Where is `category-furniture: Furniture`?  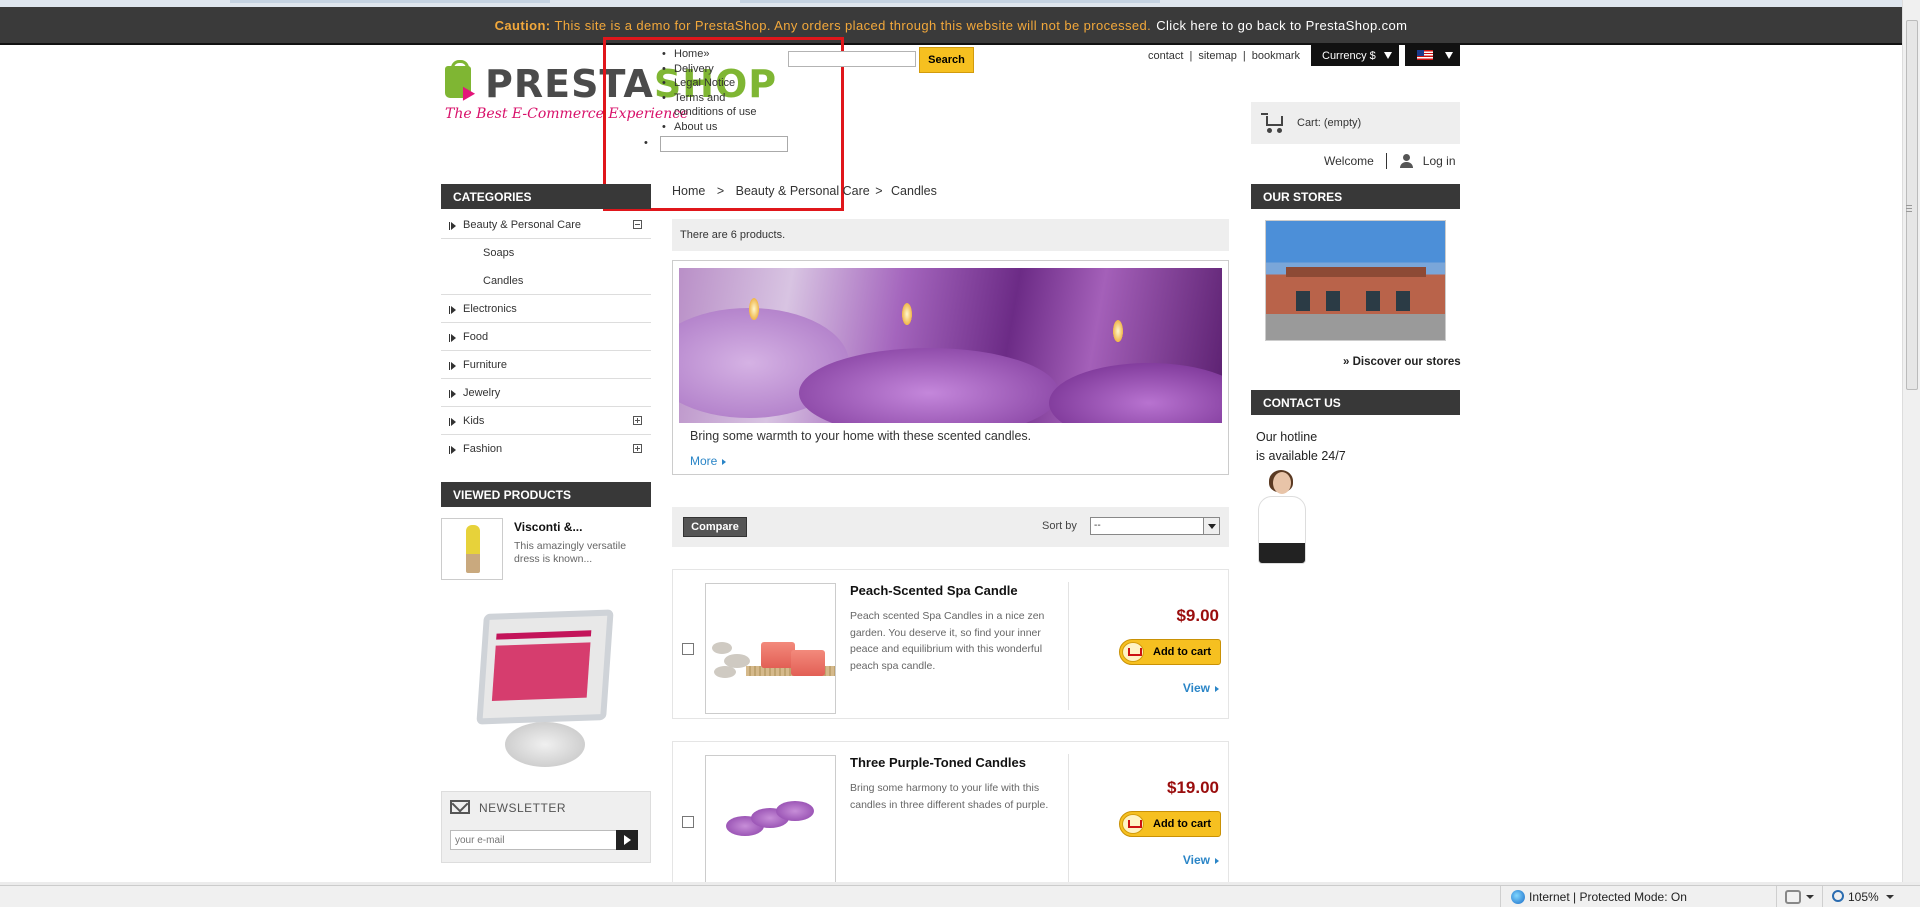 category-furniture: Furniture is located at coordinates (546, 365).